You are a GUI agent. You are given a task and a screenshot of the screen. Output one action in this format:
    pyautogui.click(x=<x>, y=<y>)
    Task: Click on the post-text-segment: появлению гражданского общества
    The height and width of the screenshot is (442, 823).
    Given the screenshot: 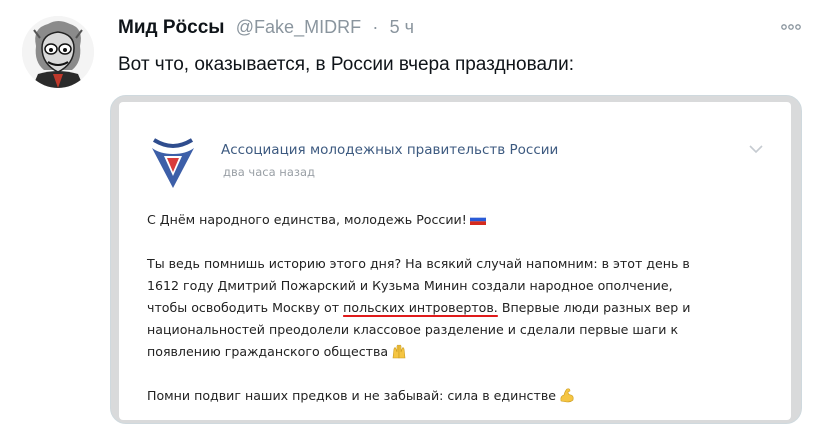 What is the action you would take?
    pyautogui.click(x=268, y=351)
    